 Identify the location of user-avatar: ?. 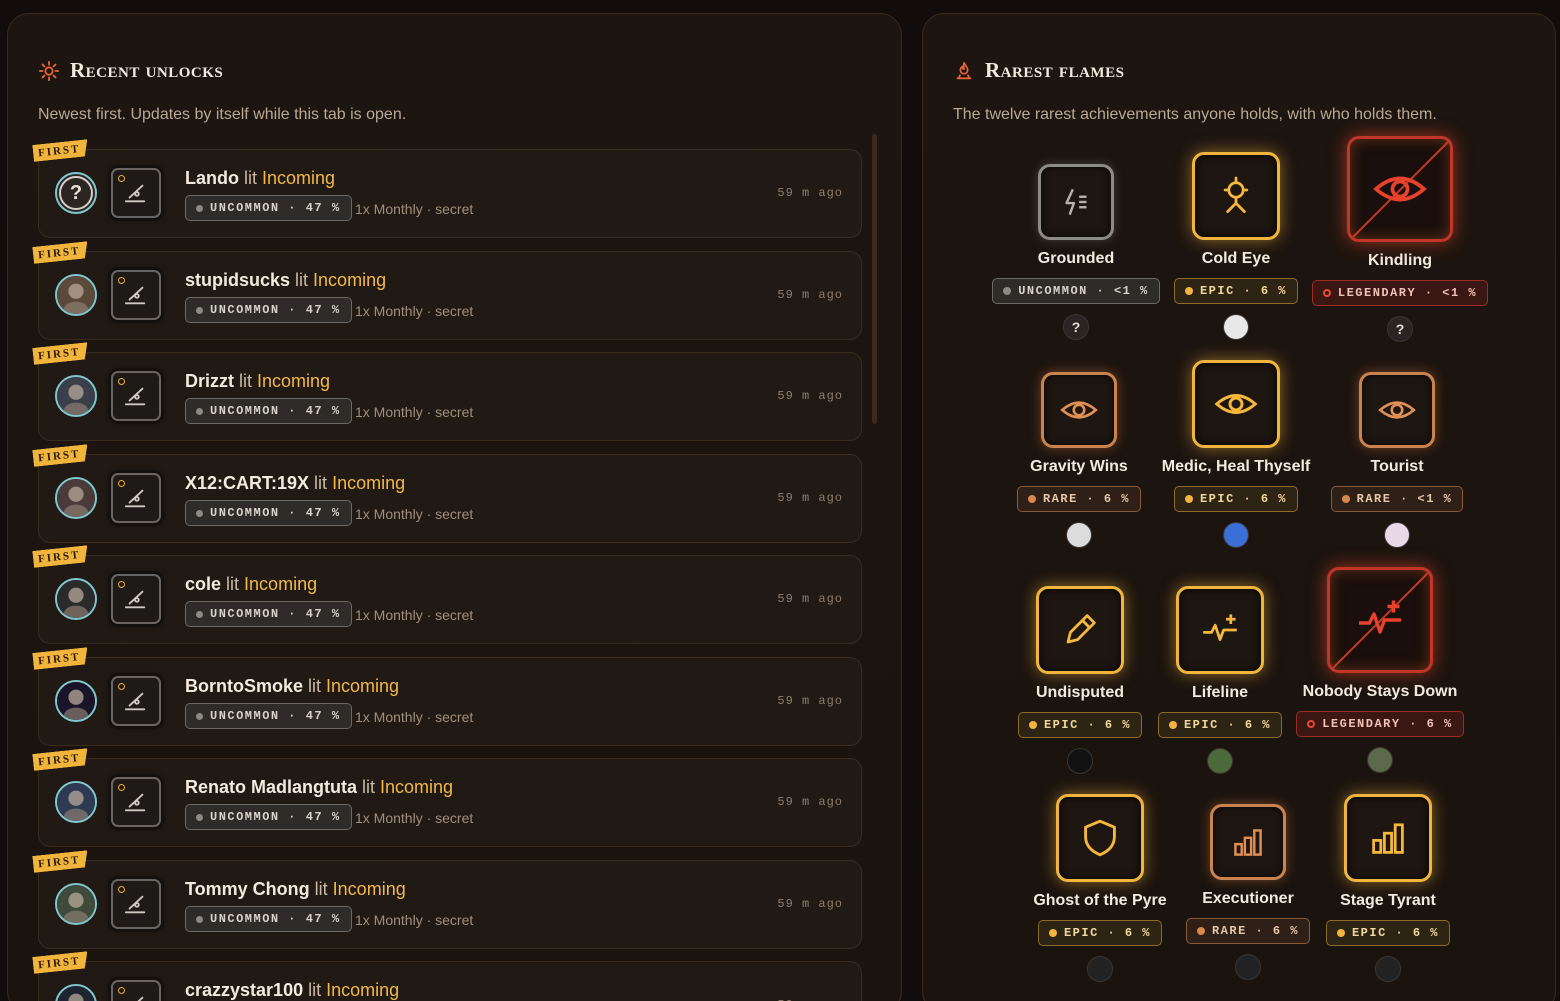
(76, 193).